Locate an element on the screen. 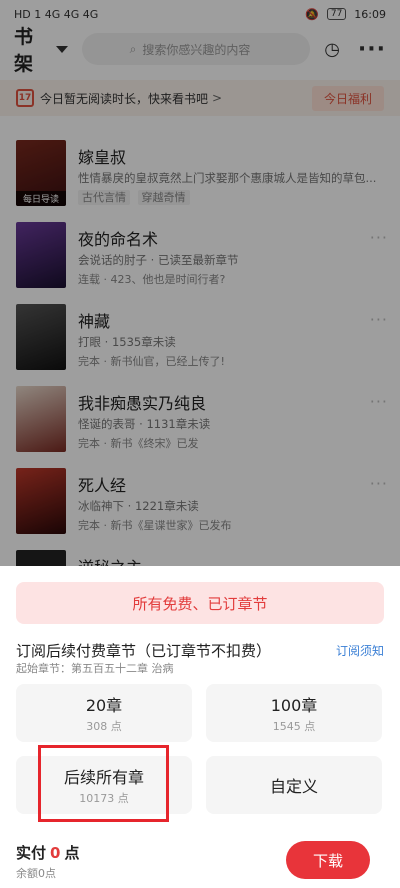 Image resolution: width=400 pixels, height=888 pixels. balance: 余额0点 is located at coordinates (36, 873).